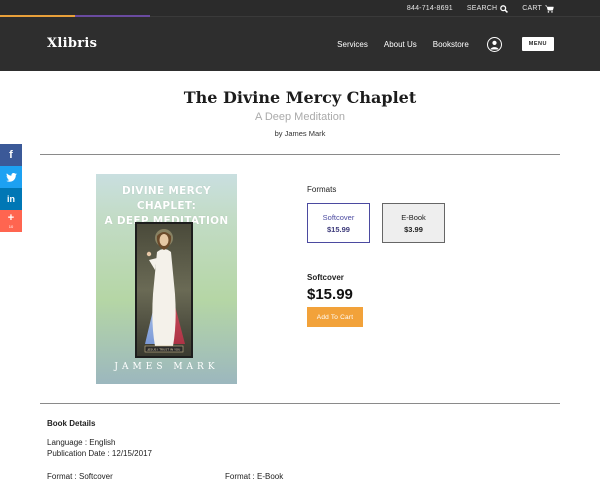 The height and width of the screenshot is (480, 600). I want to click on book-cover-image: DIVINE MERCY CHAPLET: A DEEP MEDITATION, so click(166, 279).